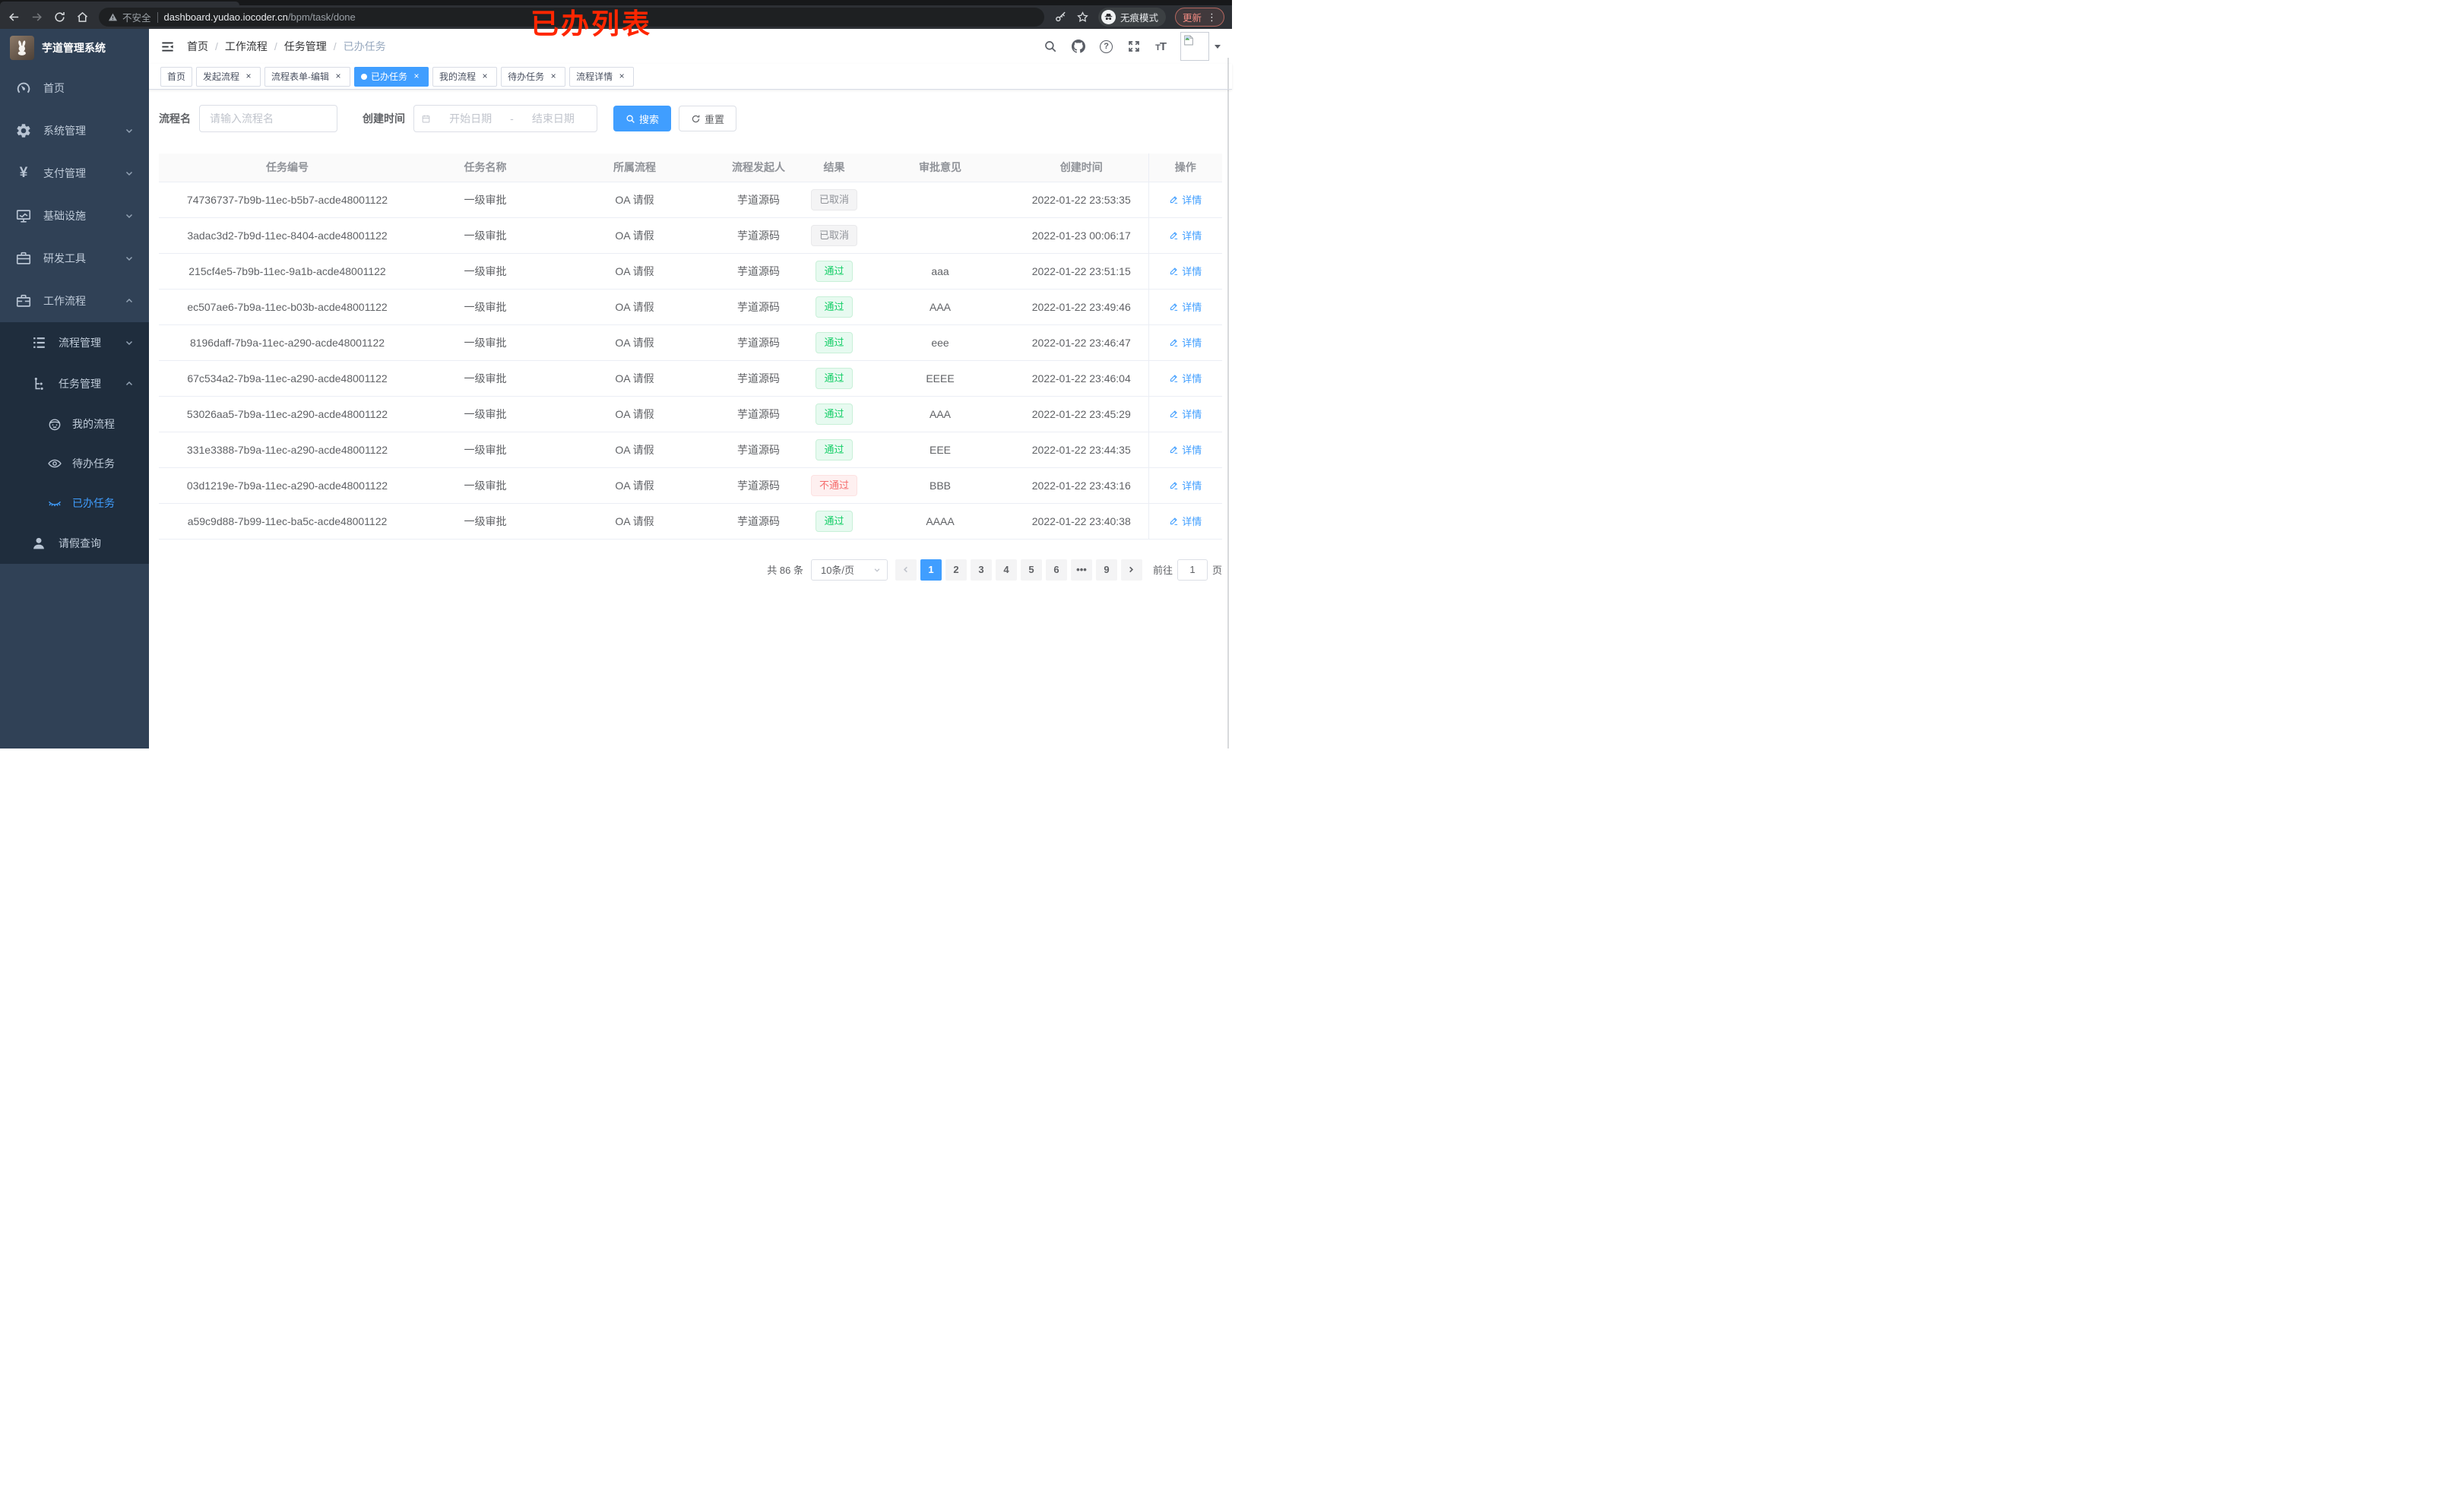  Describe the element at coordinates (1081, 235) in the screenshot. I see `create-time-cell: 2022-01-23 00:06:17` at that location.